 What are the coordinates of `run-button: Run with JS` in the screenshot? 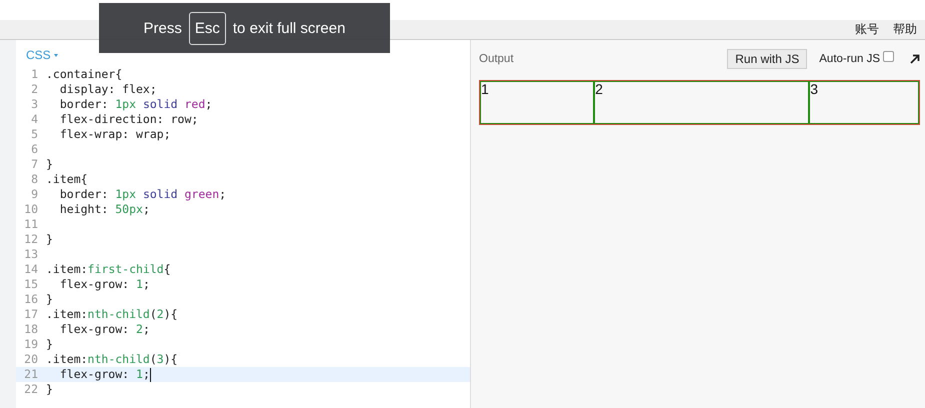 It's located at (767, 59).